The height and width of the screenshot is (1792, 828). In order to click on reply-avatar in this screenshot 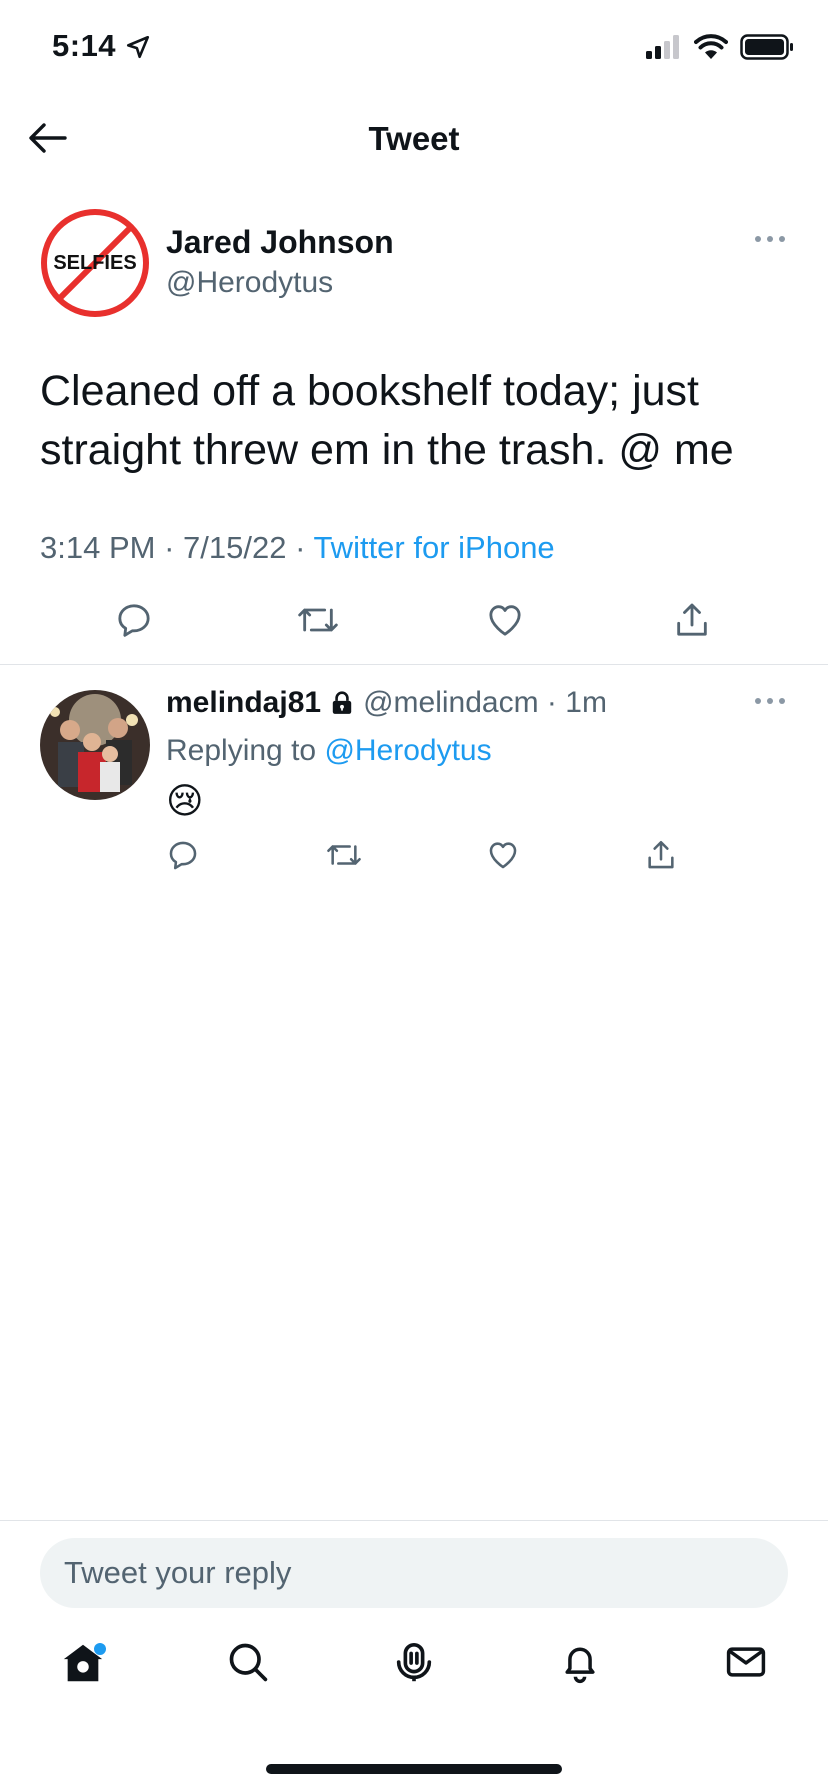, I will do `click(95, 745)`.